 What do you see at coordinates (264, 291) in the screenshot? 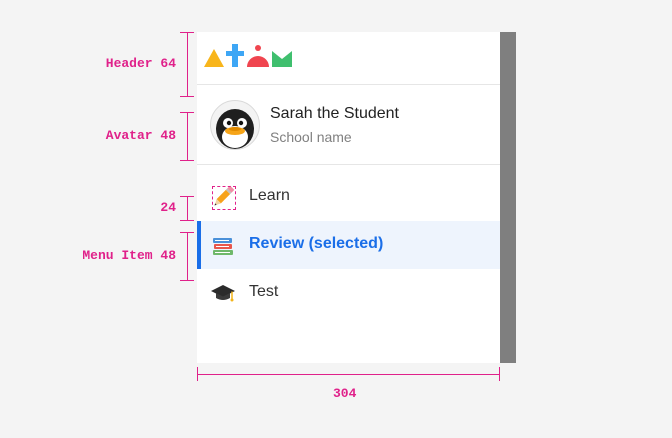
I see `menu-item-label: Test` at bounding box center [264, 291].